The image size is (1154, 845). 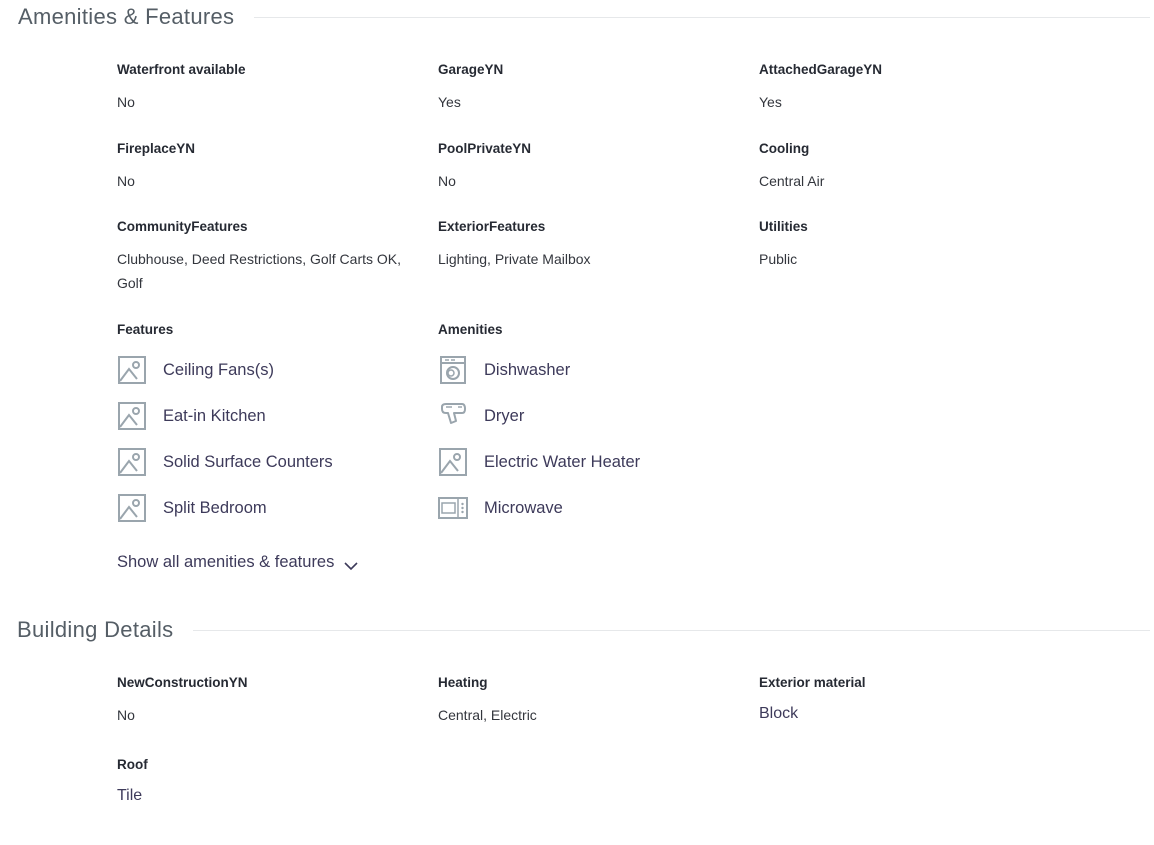 I want to click on field-utilities: Utilities Public, so click(x=904, y=244).